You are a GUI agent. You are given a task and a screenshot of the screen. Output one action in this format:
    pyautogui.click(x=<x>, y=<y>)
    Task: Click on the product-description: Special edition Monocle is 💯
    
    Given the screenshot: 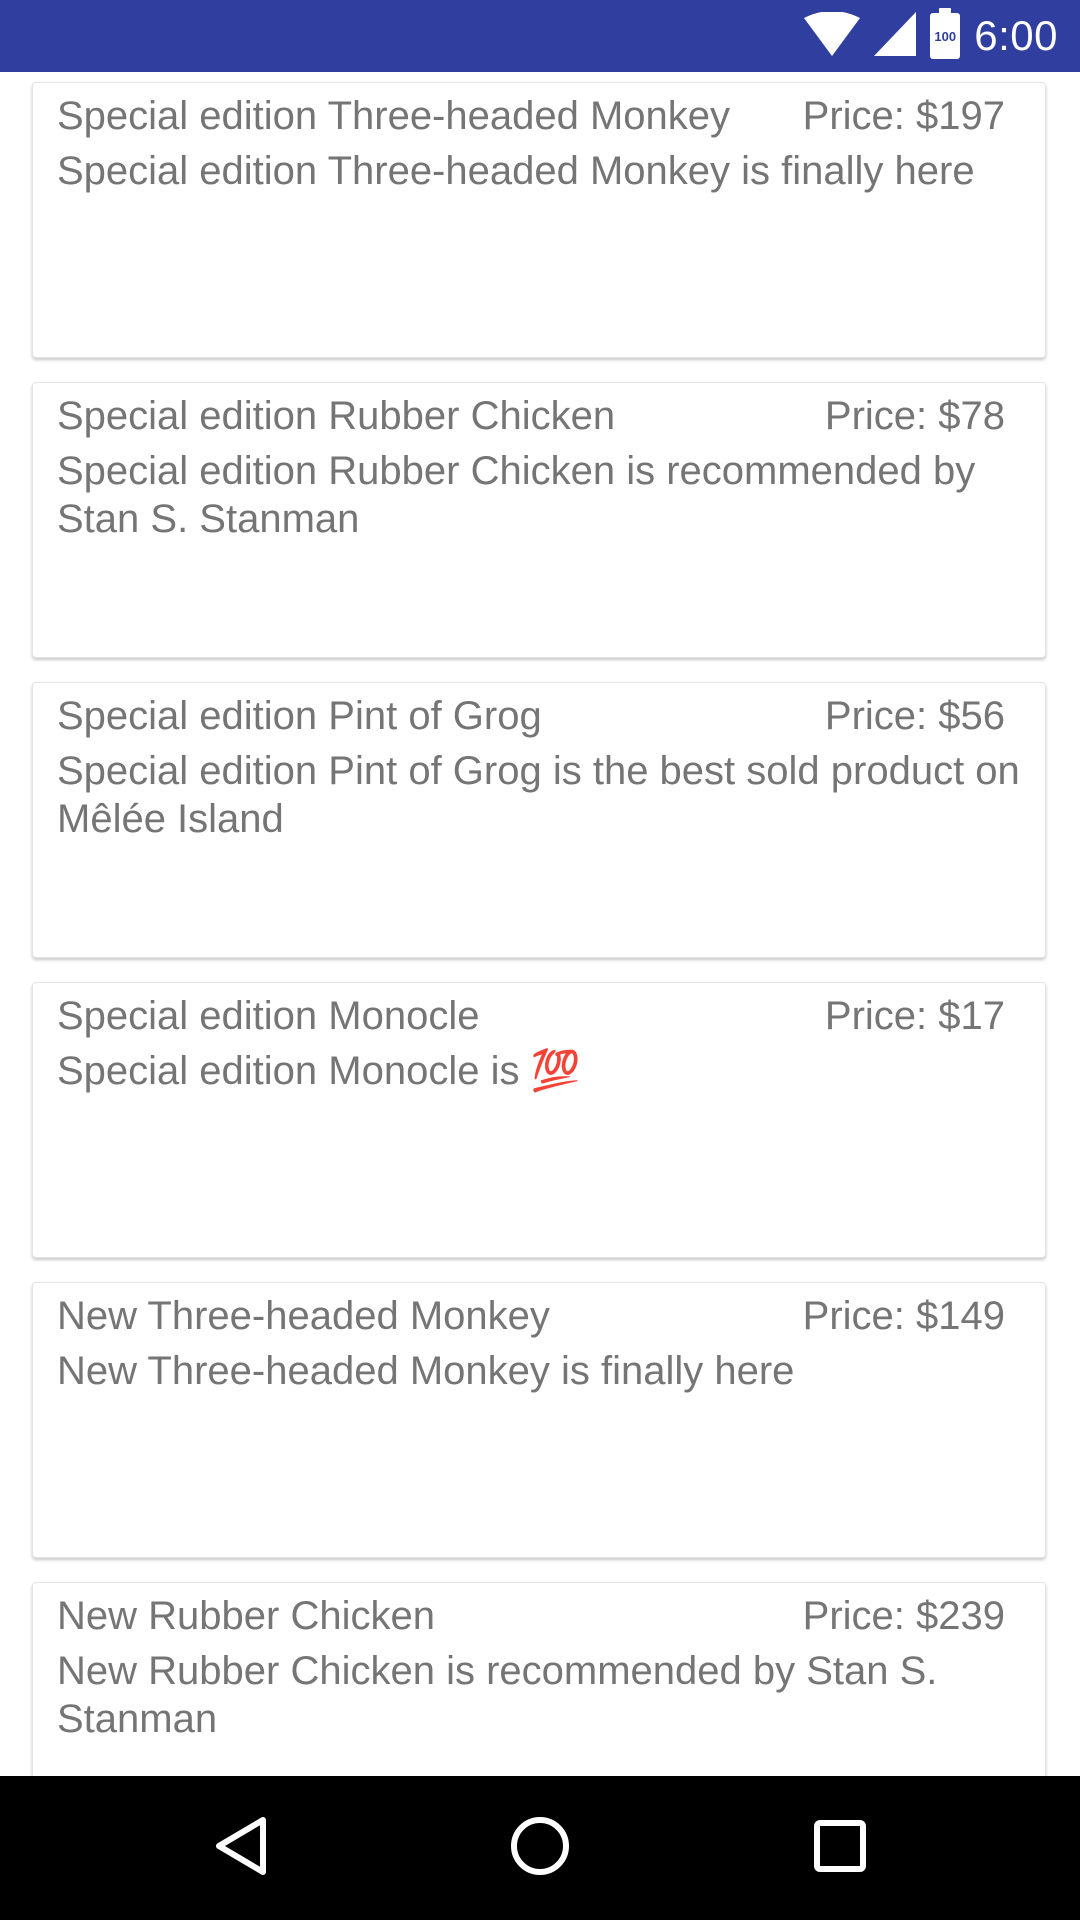 What is the action you would take?
    pyautogui.click(x=319, y=1071)
    